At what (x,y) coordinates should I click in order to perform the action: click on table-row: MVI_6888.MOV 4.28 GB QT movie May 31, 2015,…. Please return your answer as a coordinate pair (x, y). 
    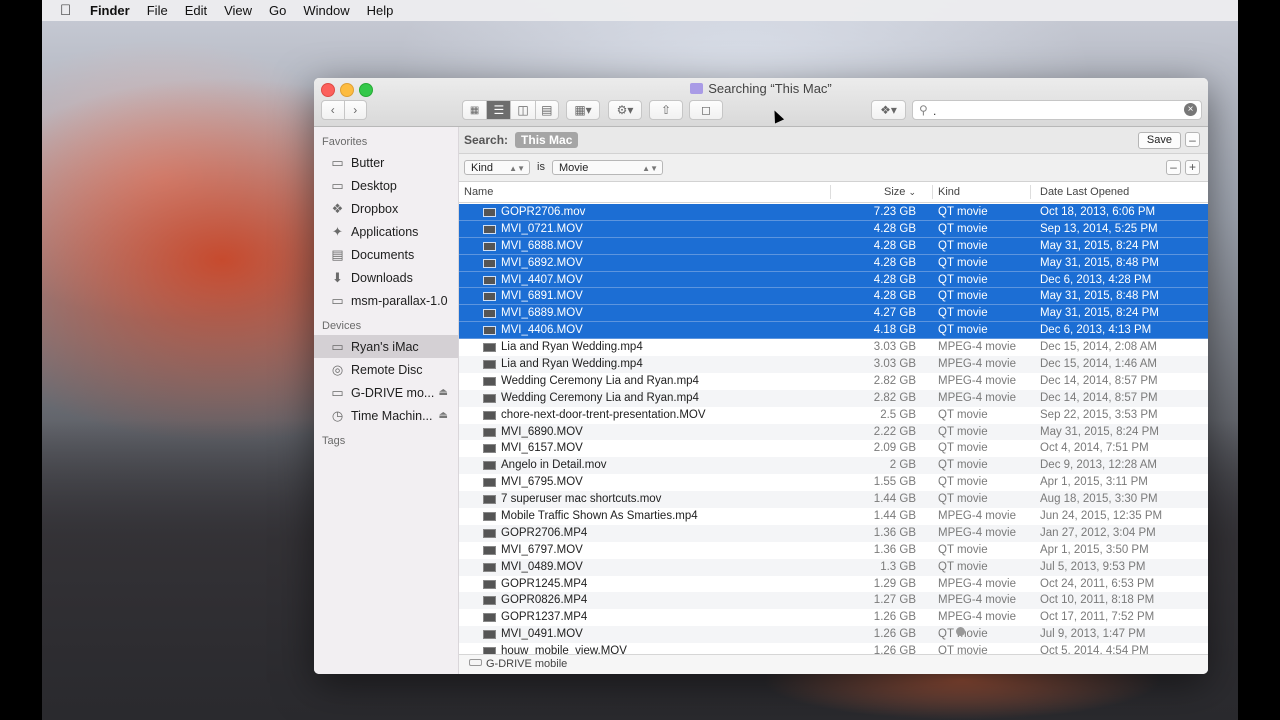
    Looking at the image, I should click on (833, 246).